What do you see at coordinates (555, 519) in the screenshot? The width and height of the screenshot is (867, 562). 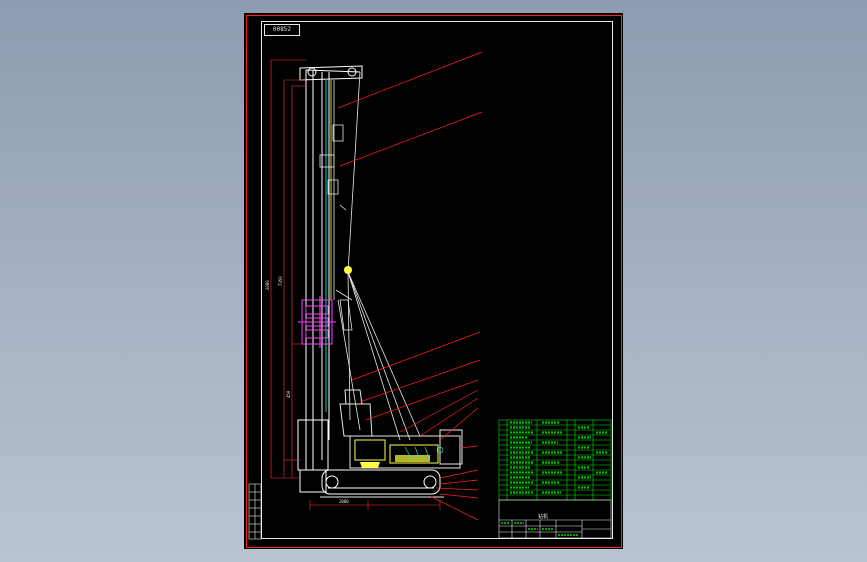 I see `title-block` at bounding box center [555, 519].